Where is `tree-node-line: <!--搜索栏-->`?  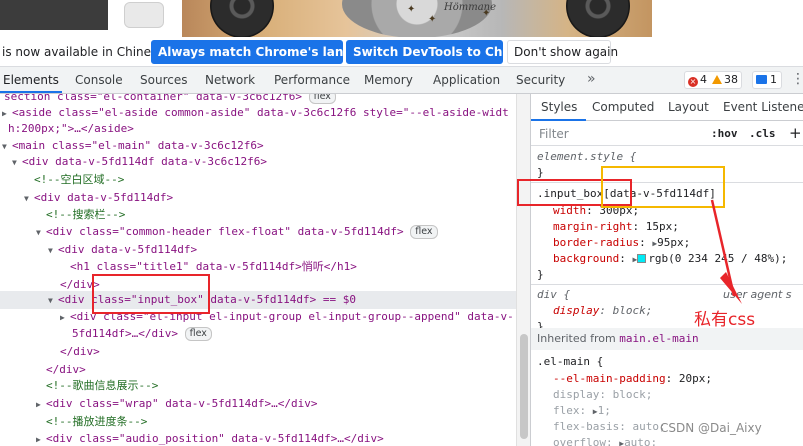
tree-node-line: <!--搜索栏--> is located at coordinates (258, 215).